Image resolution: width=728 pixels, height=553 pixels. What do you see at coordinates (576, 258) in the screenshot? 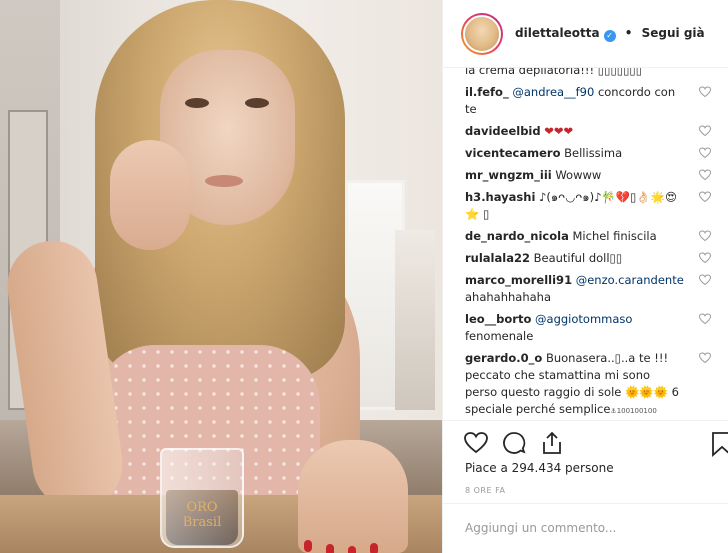
I see `comment-text: Beautiful doll▯▯` at bounding box center [576, 258].